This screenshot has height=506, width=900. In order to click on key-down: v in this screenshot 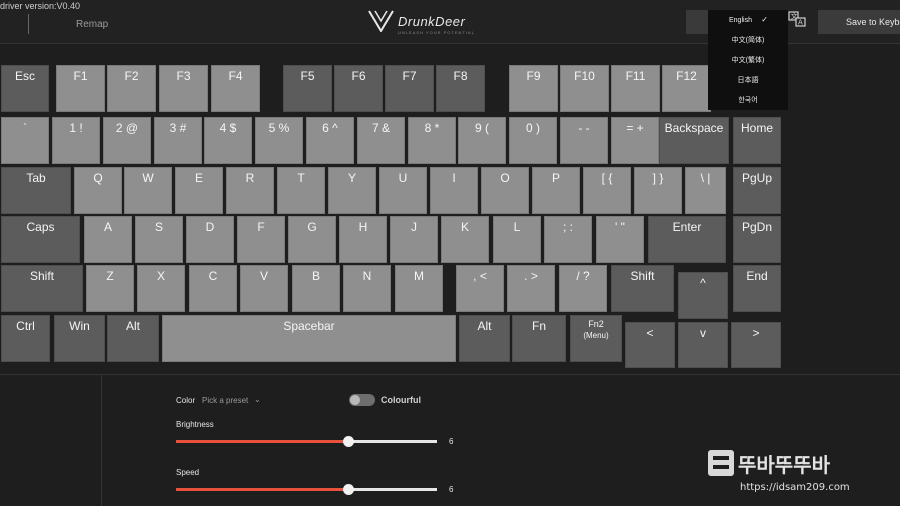, I will do `click(703, 345)`.